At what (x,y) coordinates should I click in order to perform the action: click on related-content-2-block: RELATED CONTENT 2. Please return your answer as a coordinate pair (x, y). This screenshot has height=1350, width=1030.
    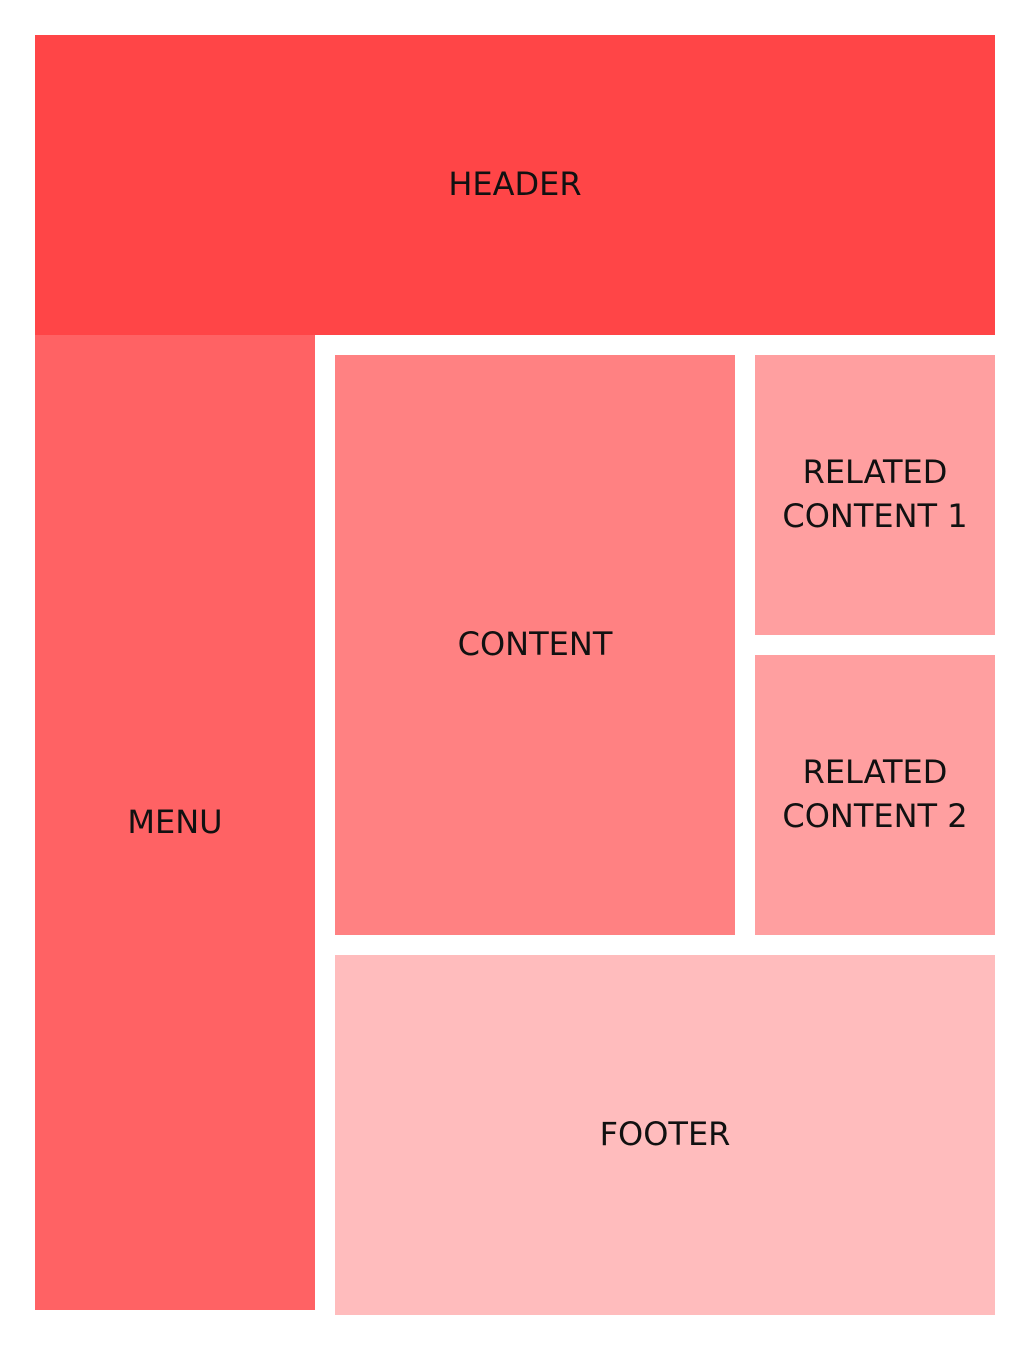
    Looking at the image, I should click on (875, 795).